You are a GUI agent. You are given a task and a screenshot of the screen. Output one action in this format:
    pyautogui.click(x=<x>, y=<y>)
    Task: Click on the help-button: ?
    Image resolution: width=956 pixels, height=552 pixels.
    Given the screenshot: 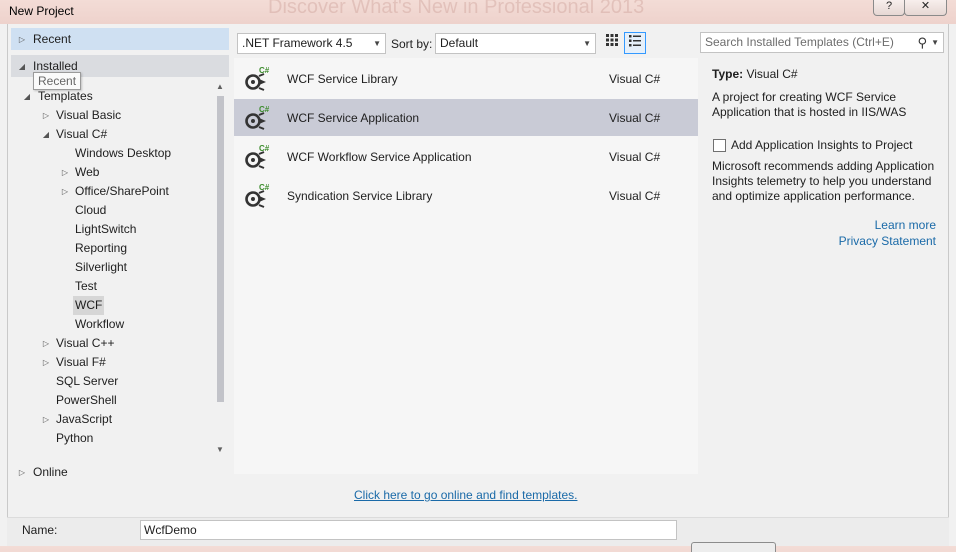 What is the action you would take?
    pyautogui.click(x=889, y=8)
    